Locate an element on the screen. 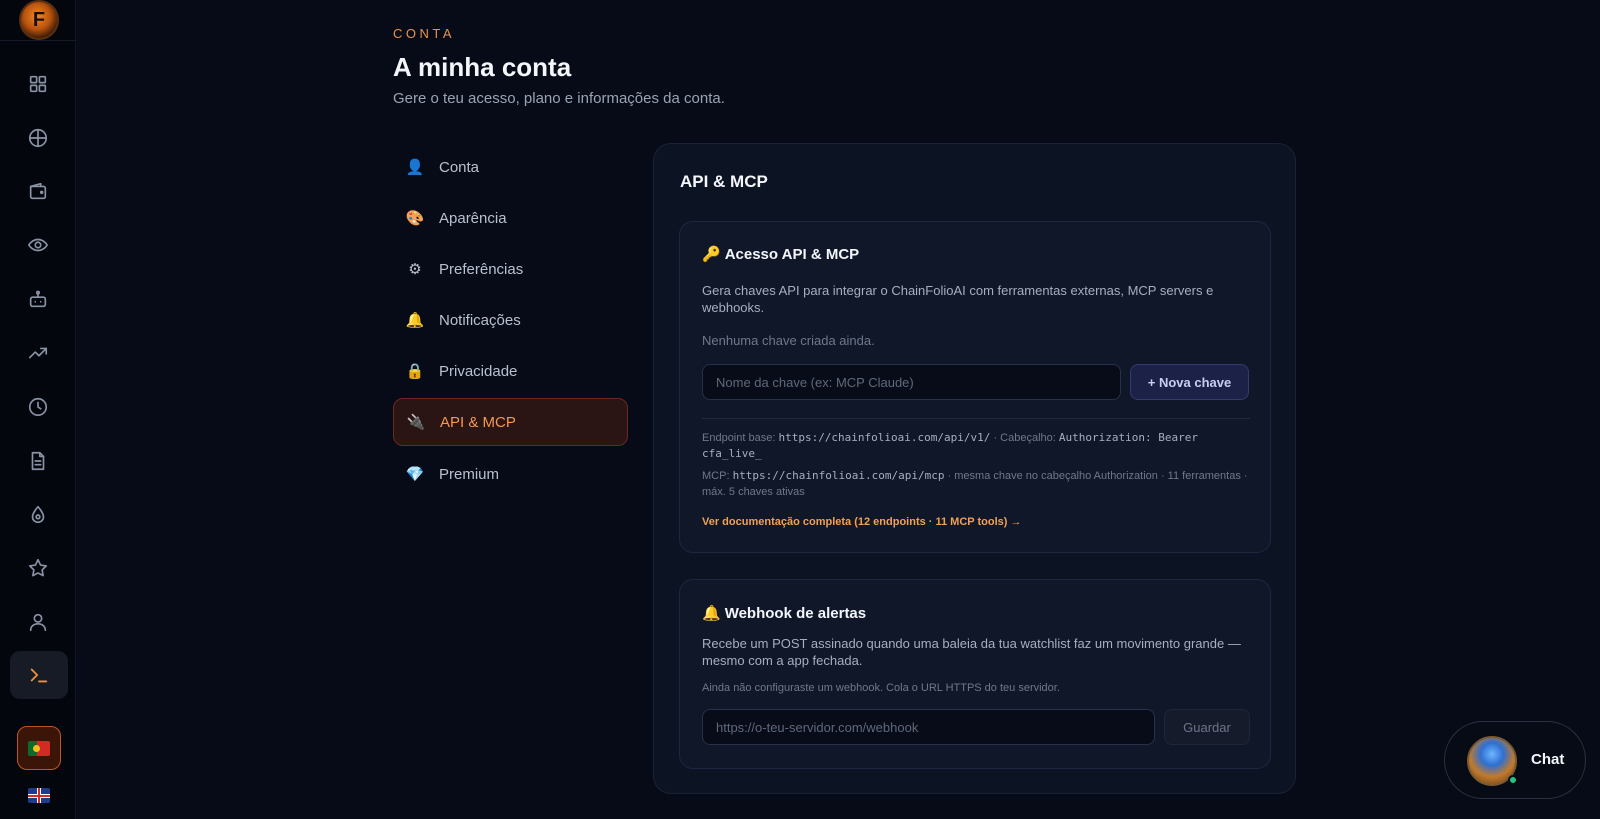  save-webhook-button: Guardar is located at coordinates (1207, 727).